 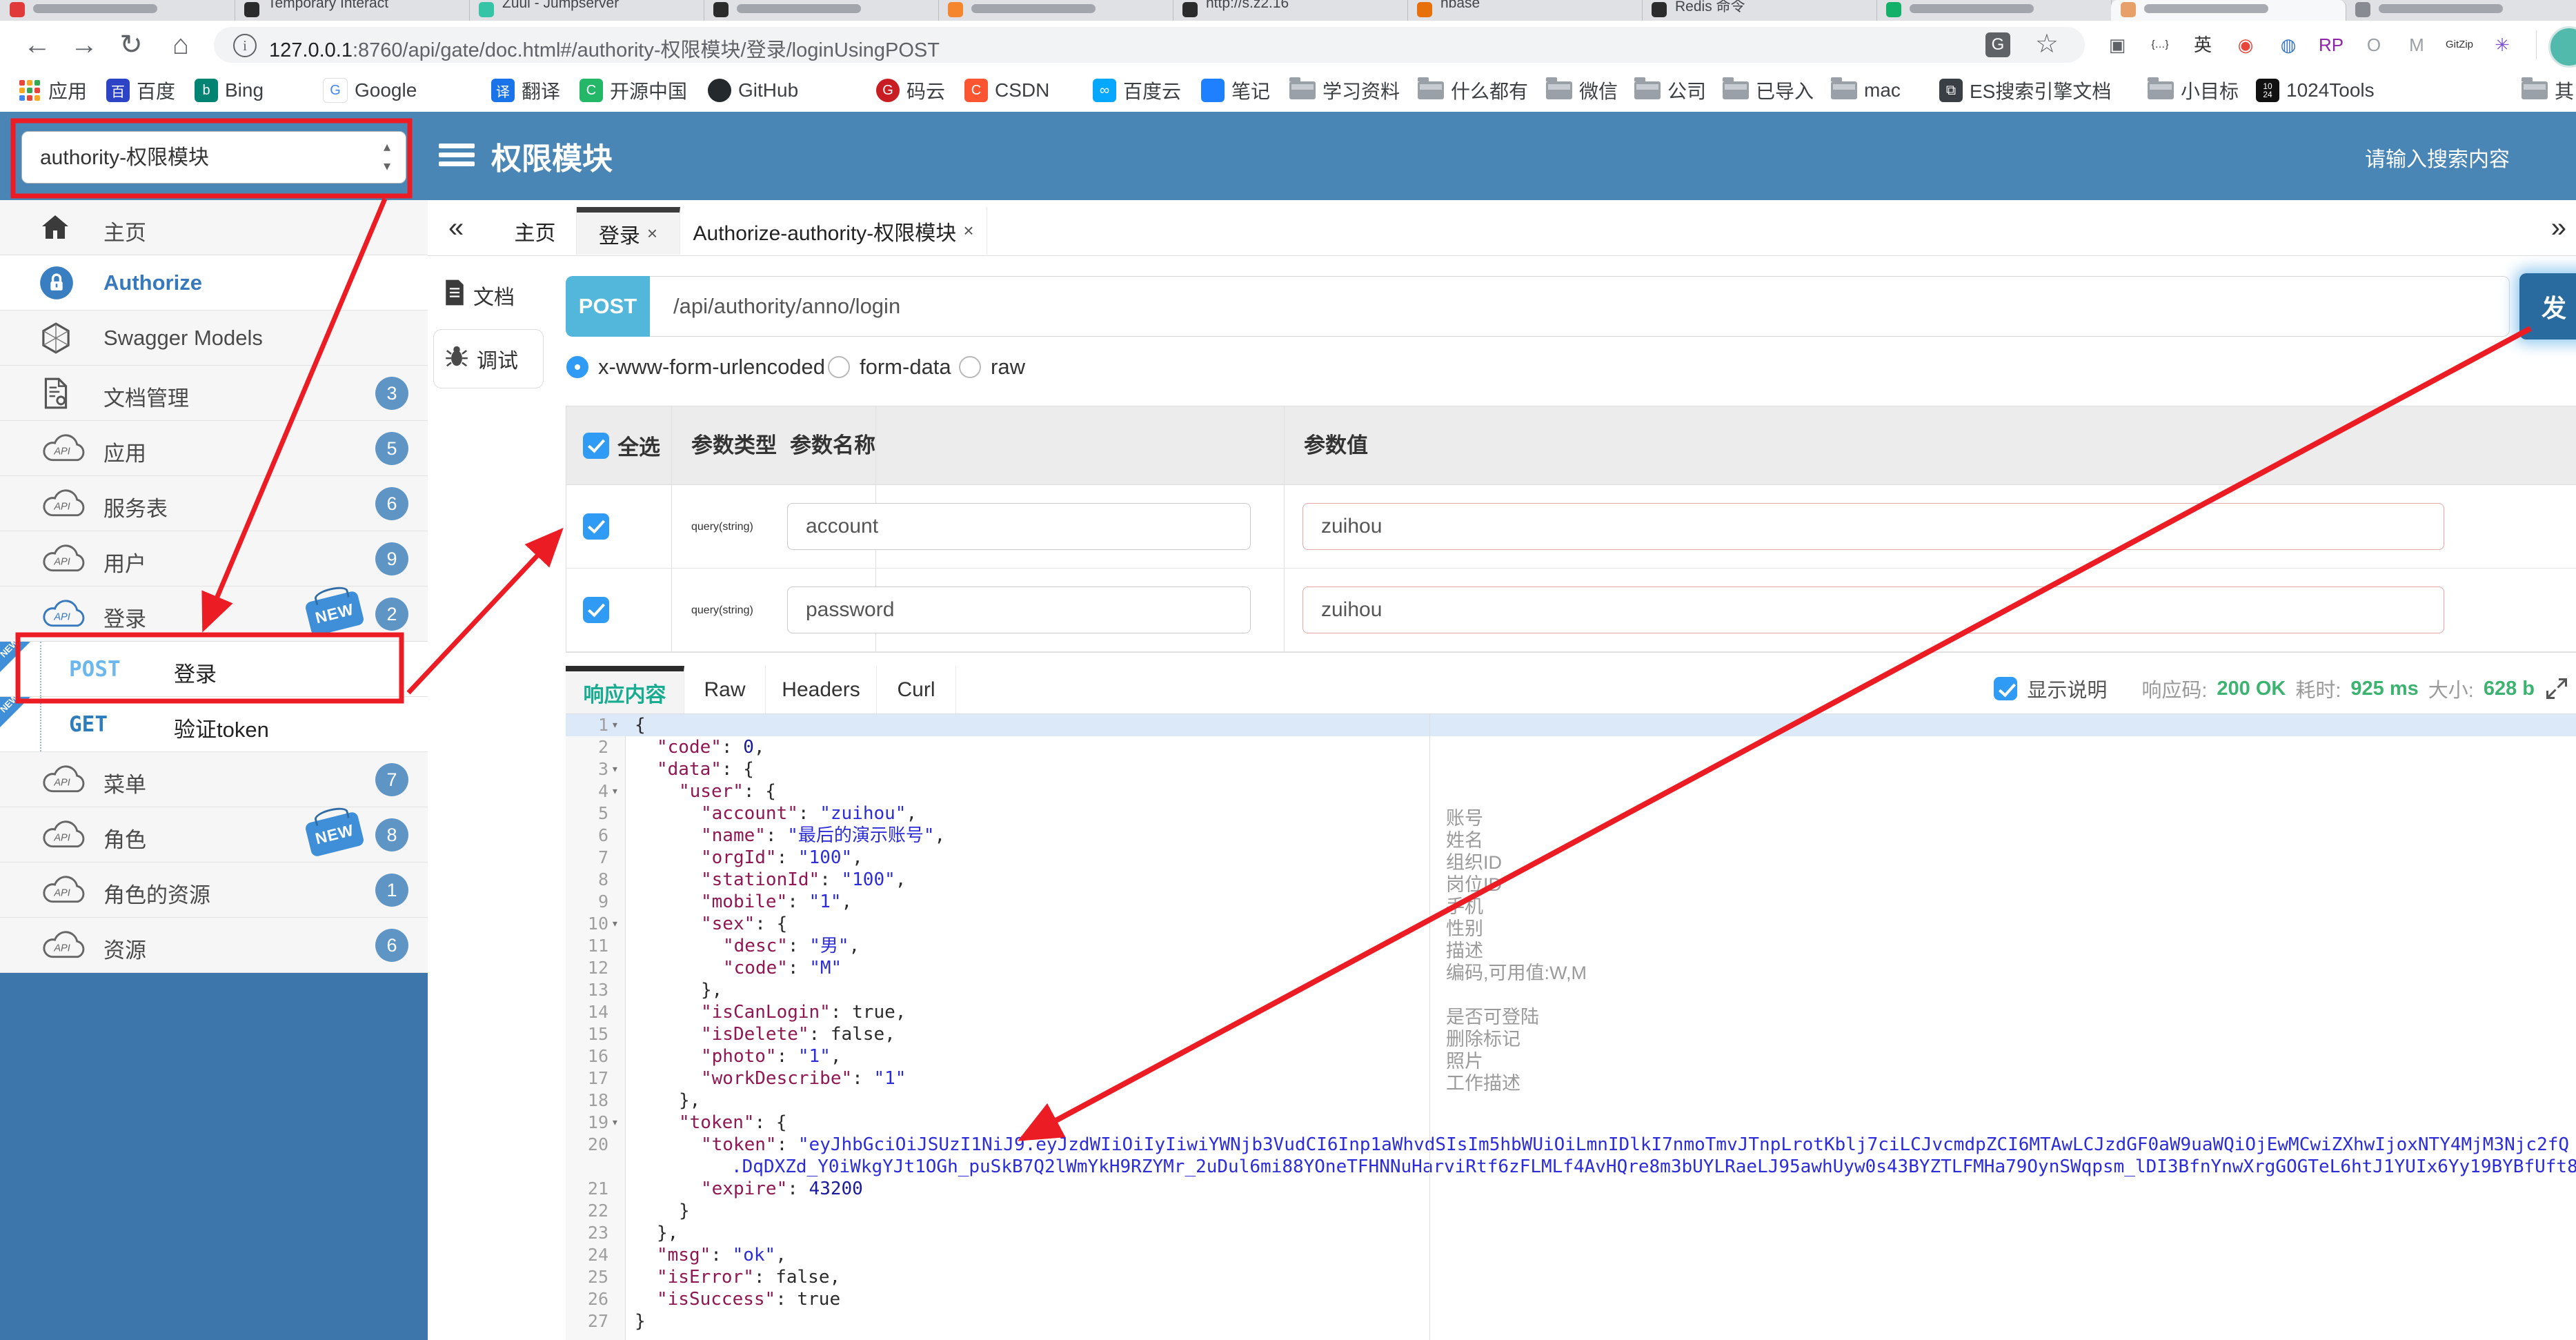 What do you see at coordinates (2437, 157) in the screenshot?
I see `header-search-placeholder: 请输入搜索内容` at bounding box center [2437, 157].